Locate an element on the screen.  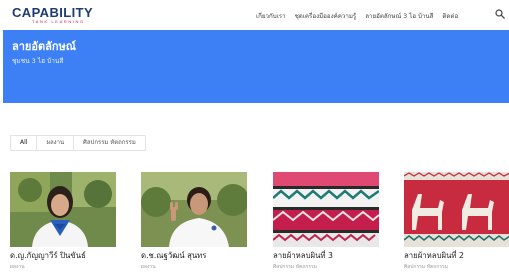
filter-all: All is located at coordinates (24, 143).